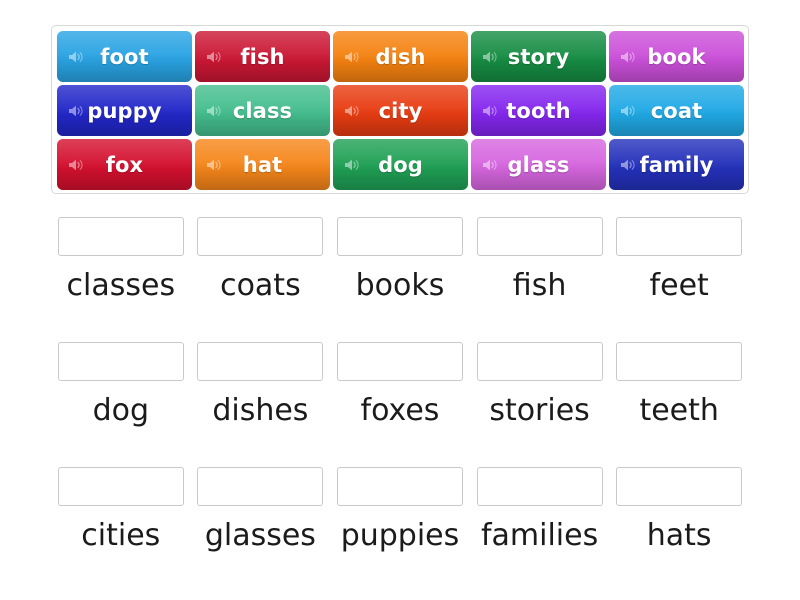 The image size is (800, 600). I want to click on answer-cell: feet, so click(679, 272).